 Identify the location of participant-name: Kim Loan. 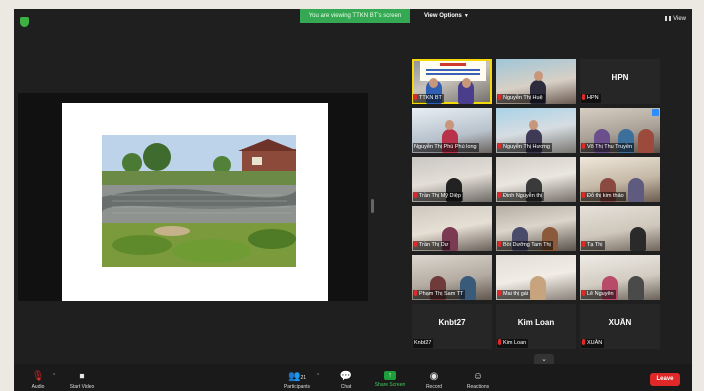
(513, 343).